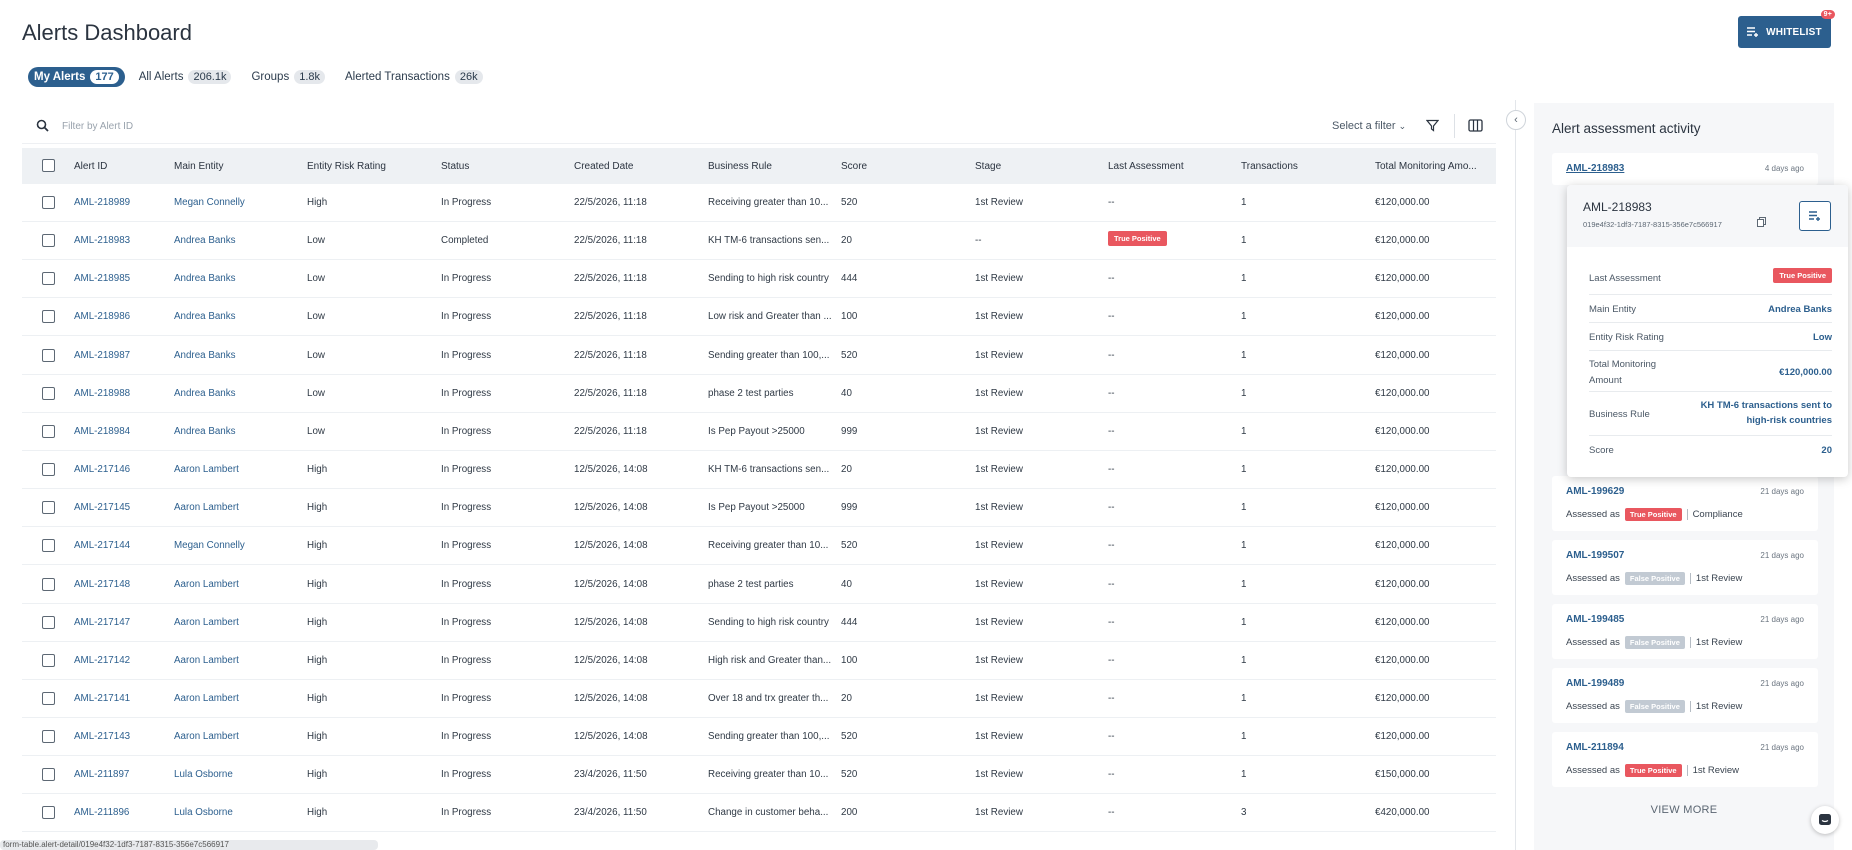 Image resolution: width=1852 pixels, height=850 pixels. What do you see at coordinates (185, 77) in the screenshot?
I see `tab-all-alerts: All Alerts 206.1k` at bounding box center [185, 77].